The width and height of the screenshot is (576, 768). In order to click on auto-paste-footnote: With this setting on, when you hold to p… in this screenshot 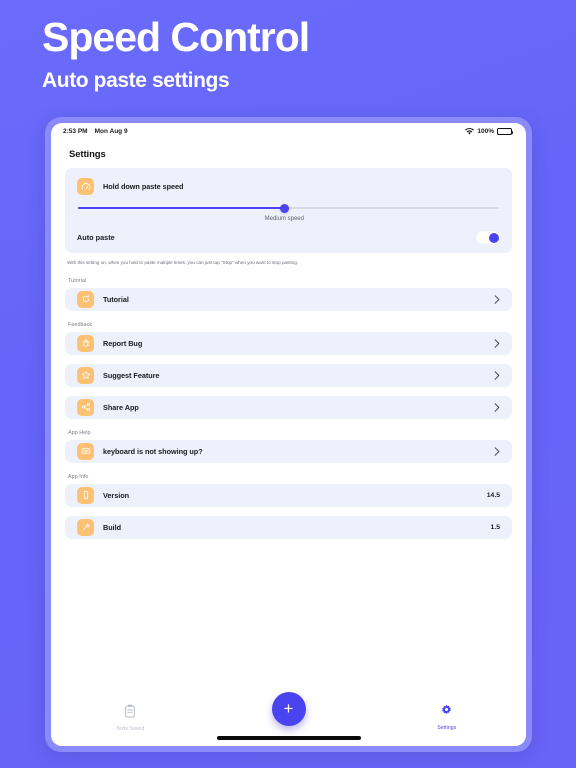, I will do `click(183, 262)`.